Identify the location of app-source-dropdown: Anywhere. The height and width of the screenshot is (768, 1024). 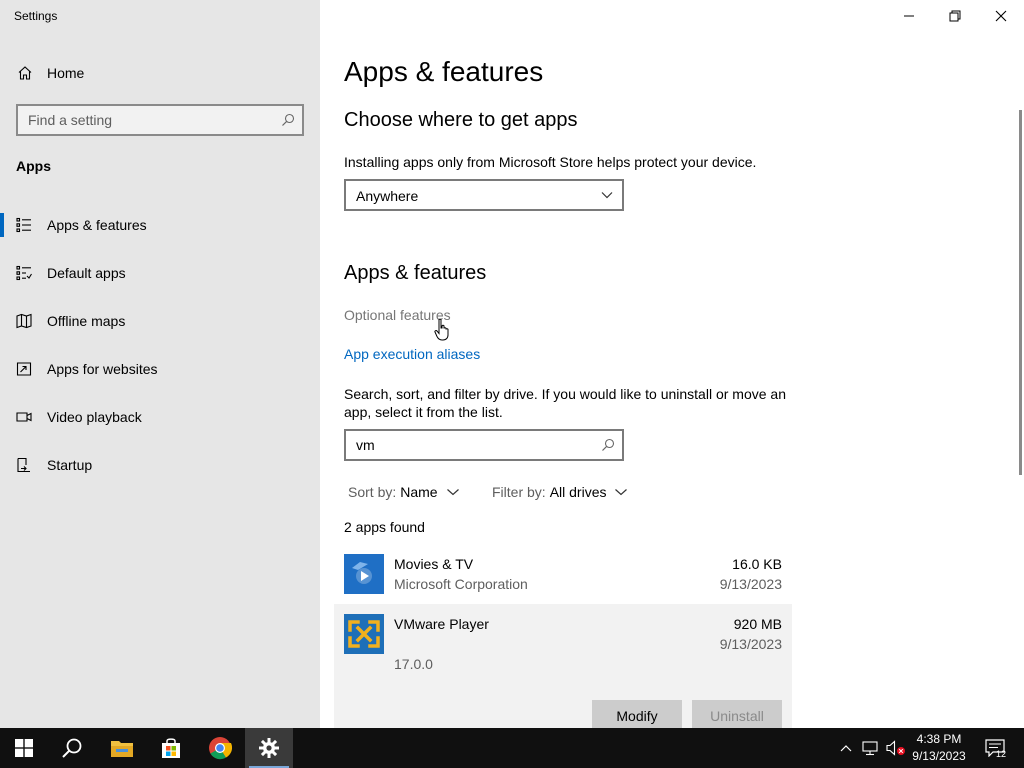
(484, 195).